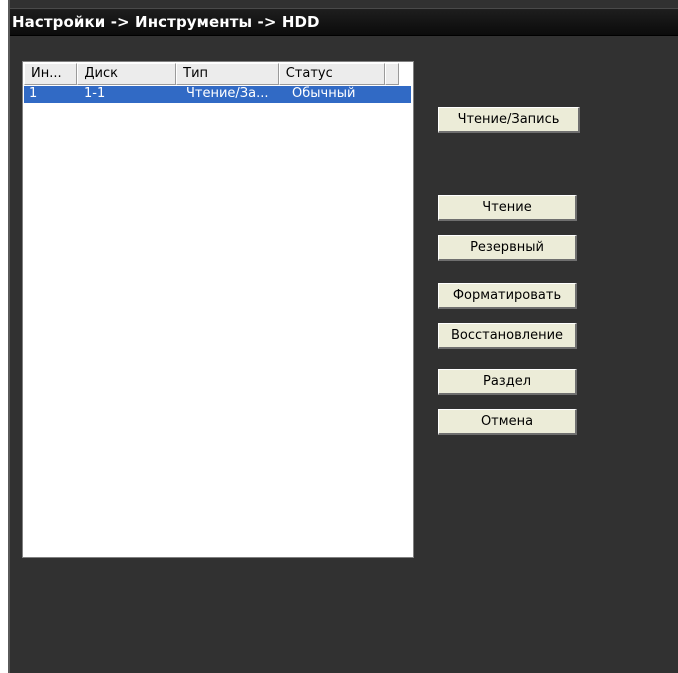 The height and width of the screenshot is (673, 678). What do you see at coordinates (507, 208) in the screenshot?
I see `read-only-button: Чтение` at bounding box center [507, 208].